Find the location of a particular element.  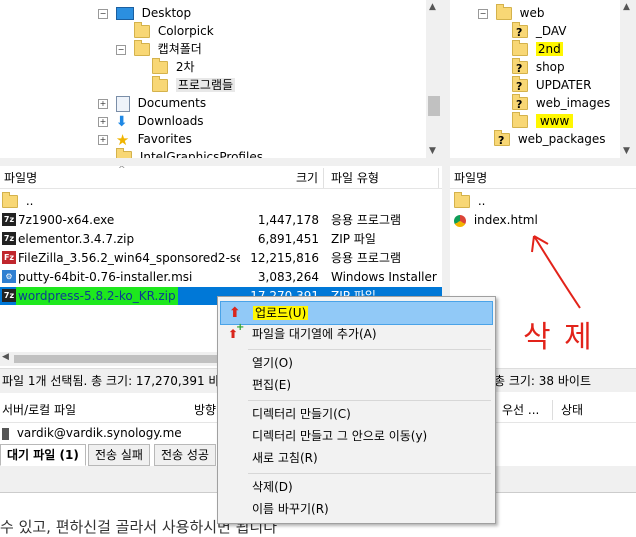

remote-tree-item-web: − web is located at coordinates (511, 13).